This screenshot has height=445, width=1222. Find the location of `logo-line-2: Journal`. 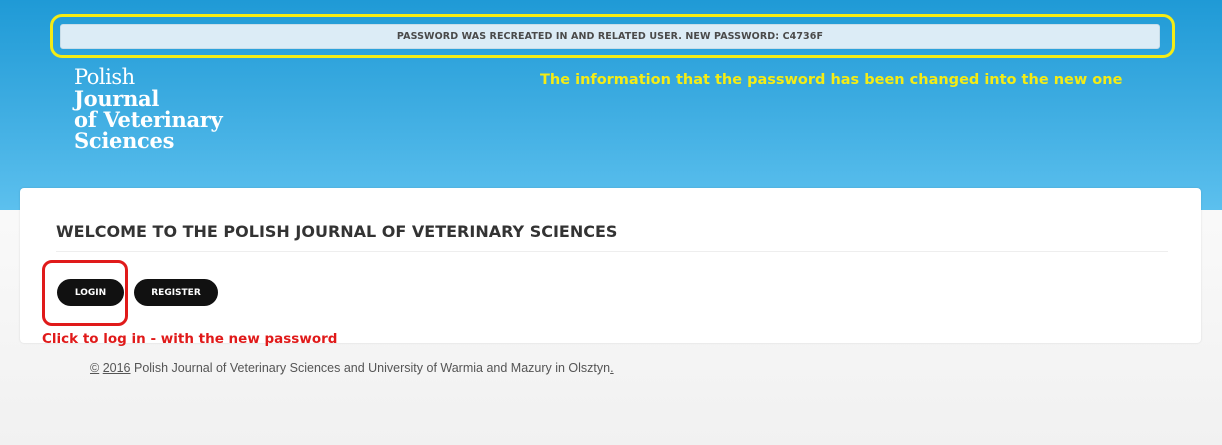

logo-line-2: Journal is located at coordinates (117, 98).